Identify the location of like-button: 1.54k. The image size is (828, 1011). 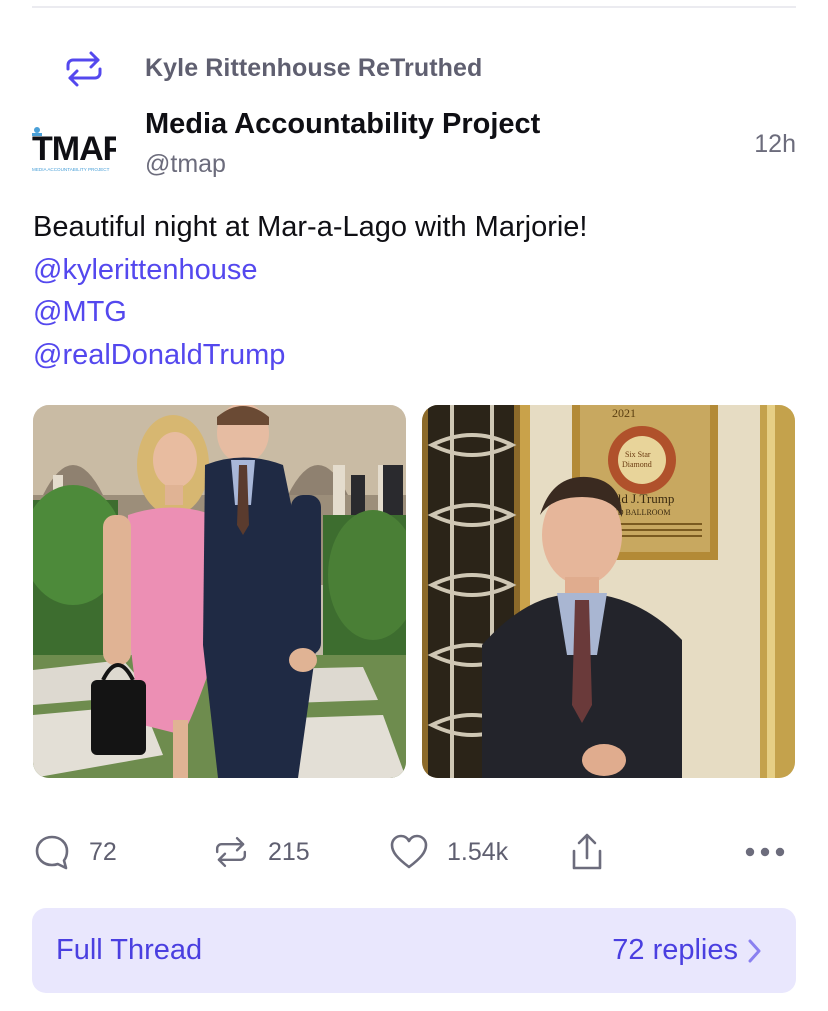
(448, 852).